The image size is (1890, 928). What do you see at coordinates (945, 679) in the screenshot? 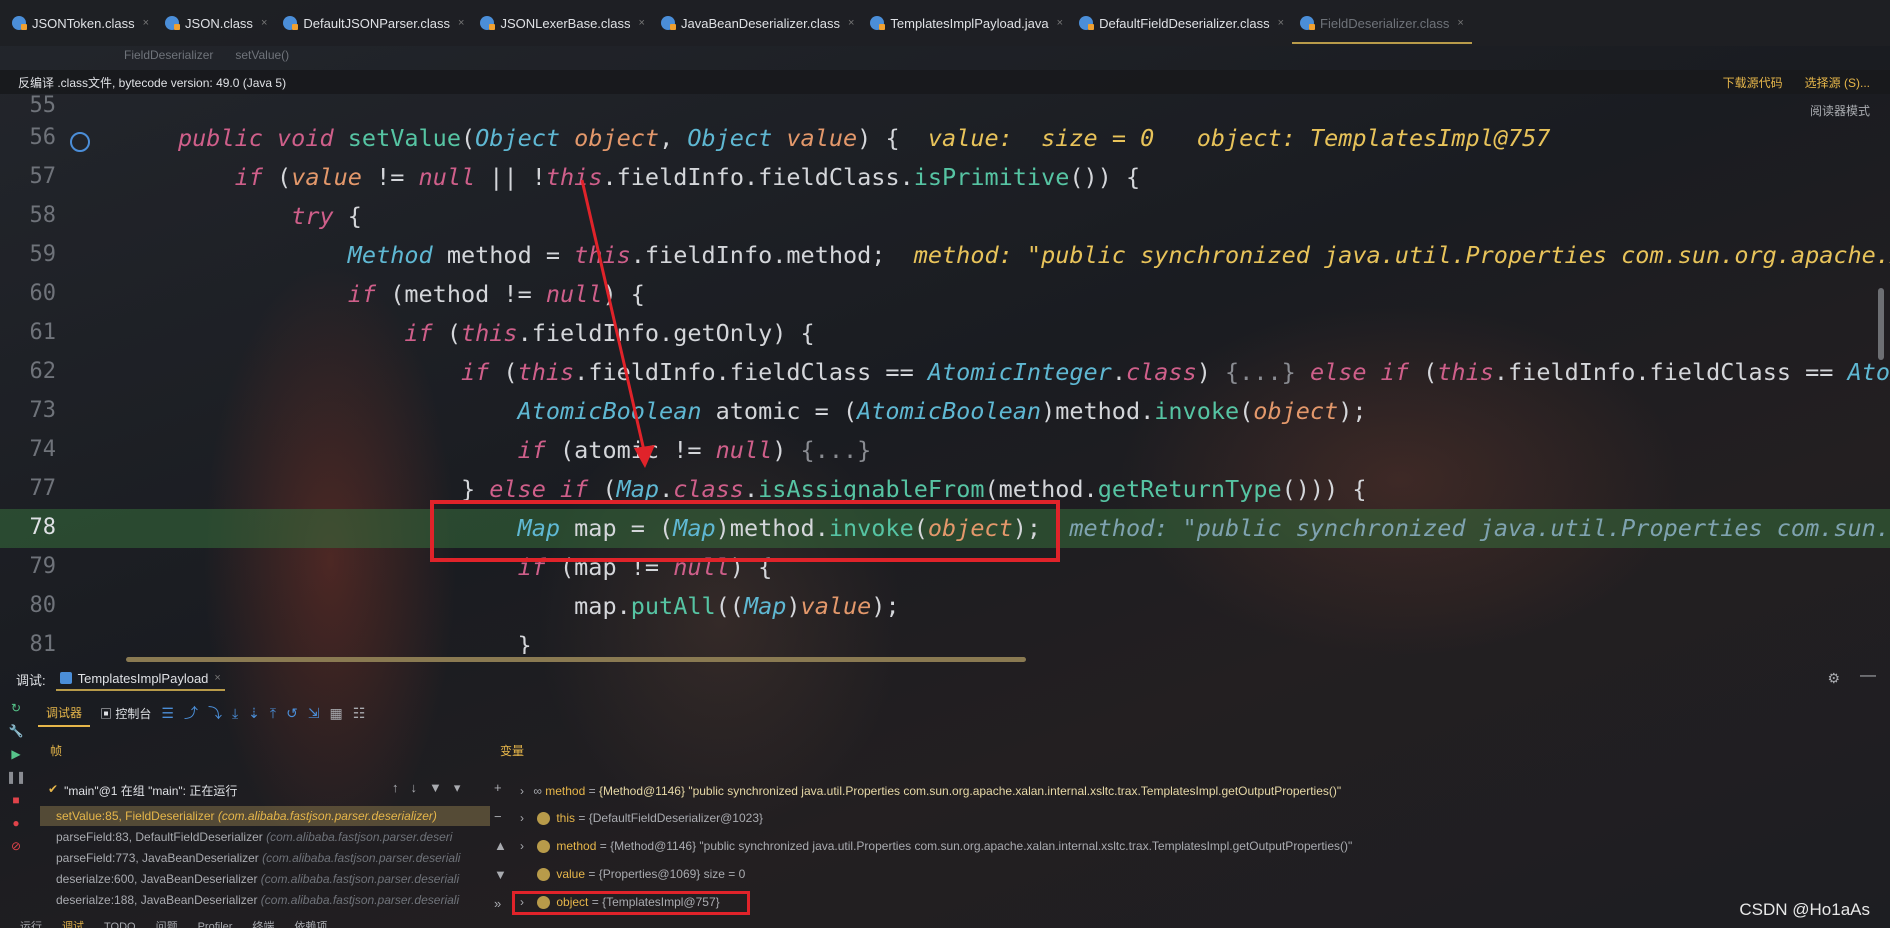
I see `debug-panel-header: 调试: TemplatesImplPayload ×` at bounding box center [945, 679].